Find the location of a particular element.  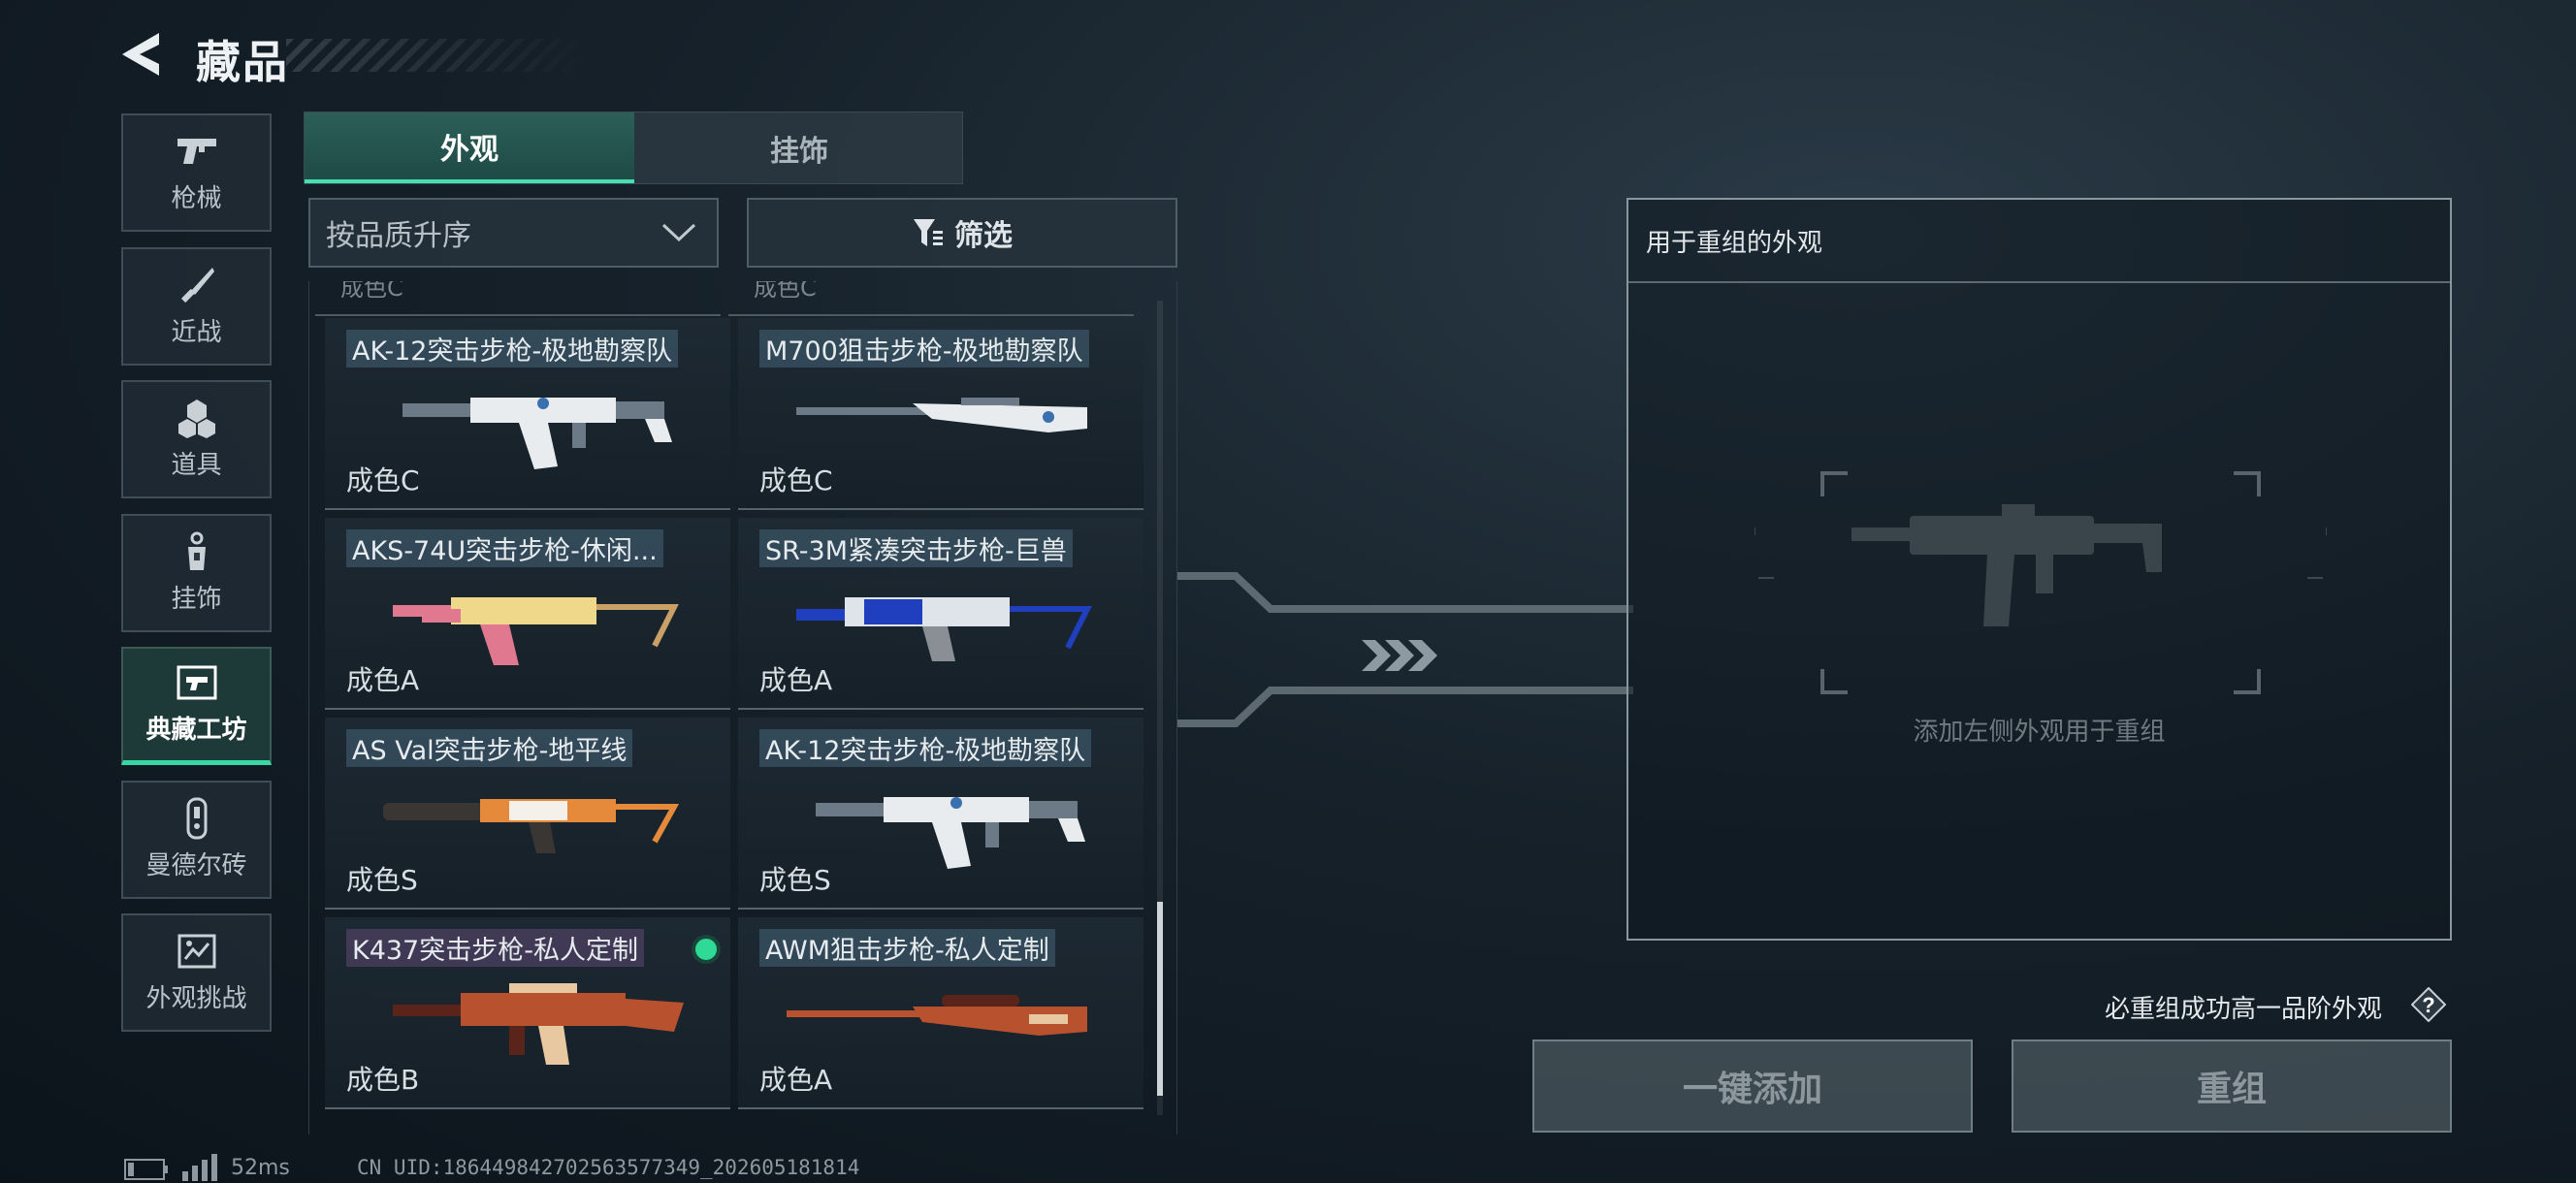

skin-card: AWM狙击步枪-私人定制 成色A is located at coordinates (940, 1013).